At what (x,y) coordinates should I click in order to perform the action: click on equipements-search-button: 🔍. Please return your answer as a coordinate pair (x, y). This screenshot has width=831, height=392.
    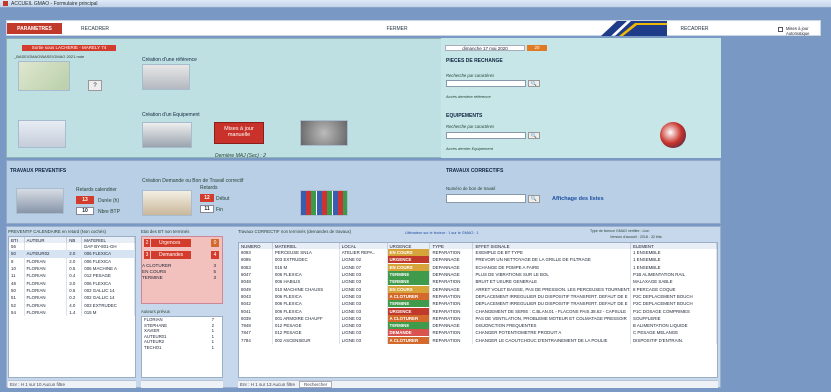
    Looking at the image, I should click on (534, 135).